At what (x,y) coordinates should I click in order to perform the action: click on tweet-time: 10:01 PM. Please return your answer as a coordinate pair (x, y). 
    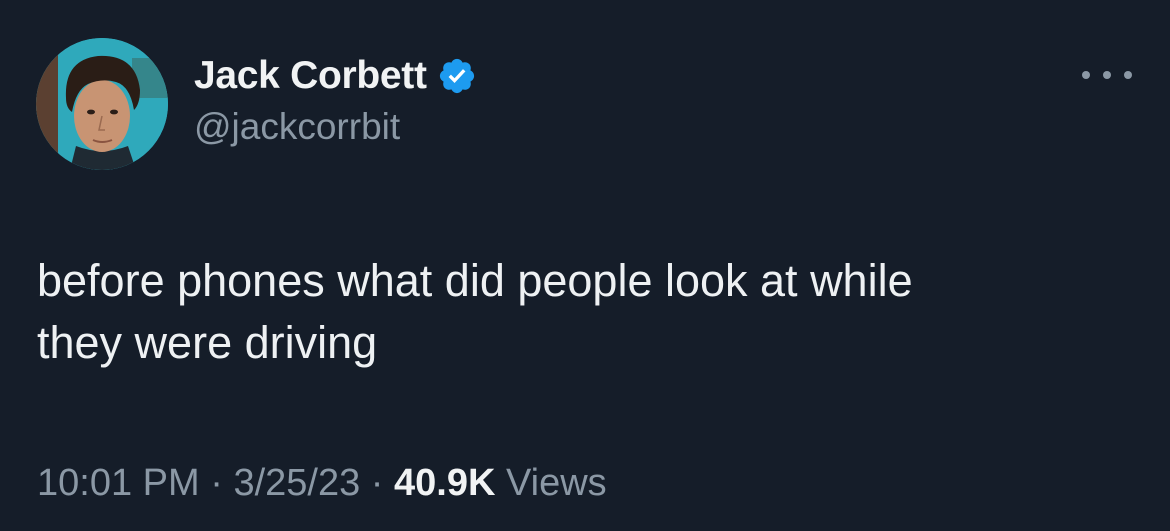
    Looking at the image, I should click on (118, 483).